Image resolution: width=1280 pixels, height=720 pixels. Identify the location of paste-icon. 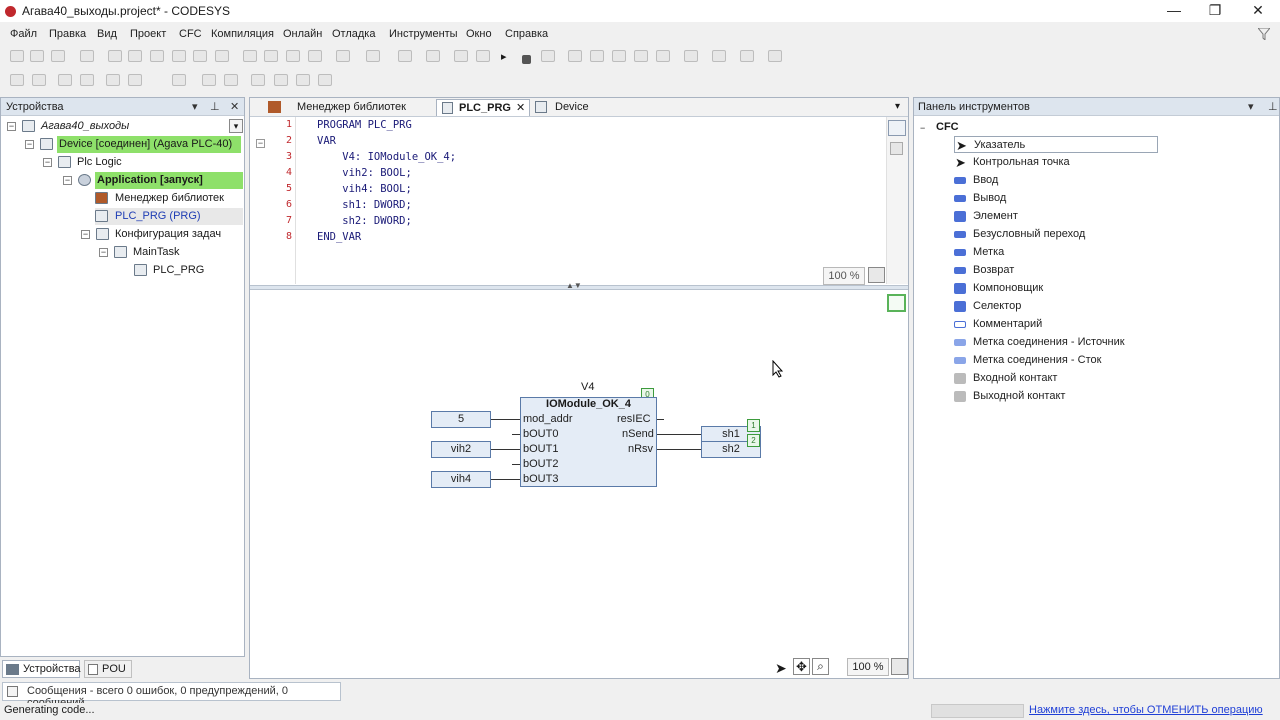
(200, 56).